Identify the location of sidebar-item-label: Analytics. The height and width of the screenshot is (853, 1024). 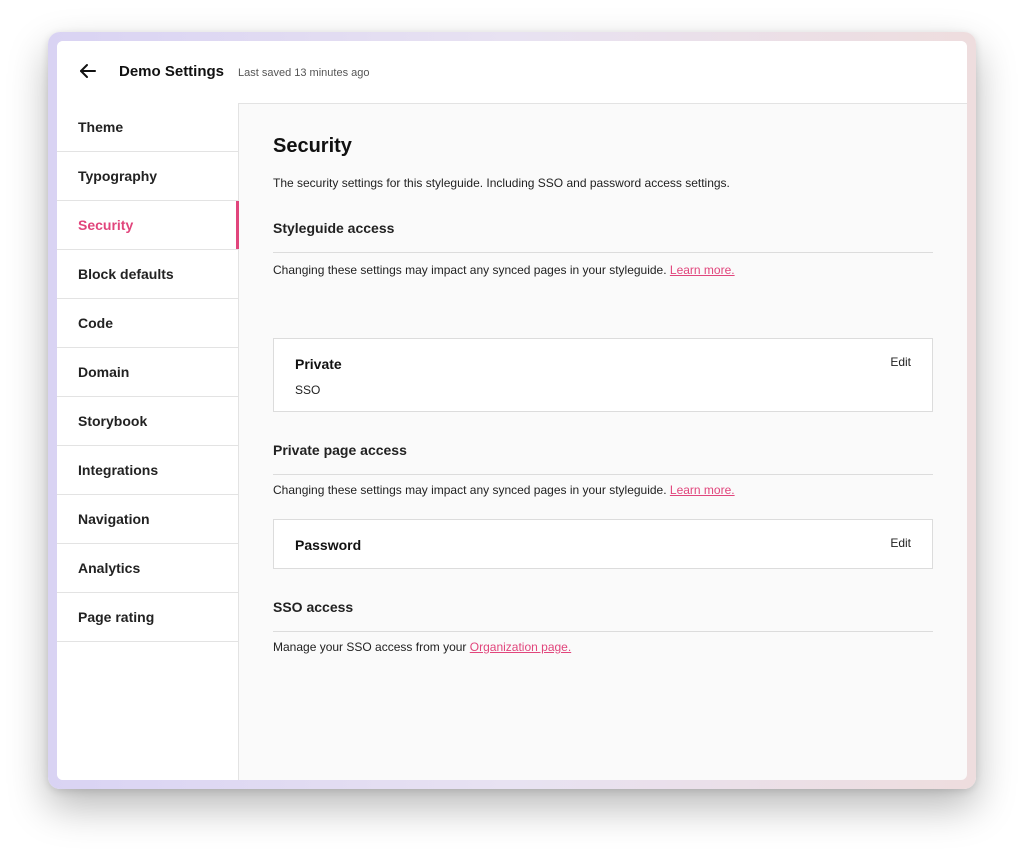
(109, 568).